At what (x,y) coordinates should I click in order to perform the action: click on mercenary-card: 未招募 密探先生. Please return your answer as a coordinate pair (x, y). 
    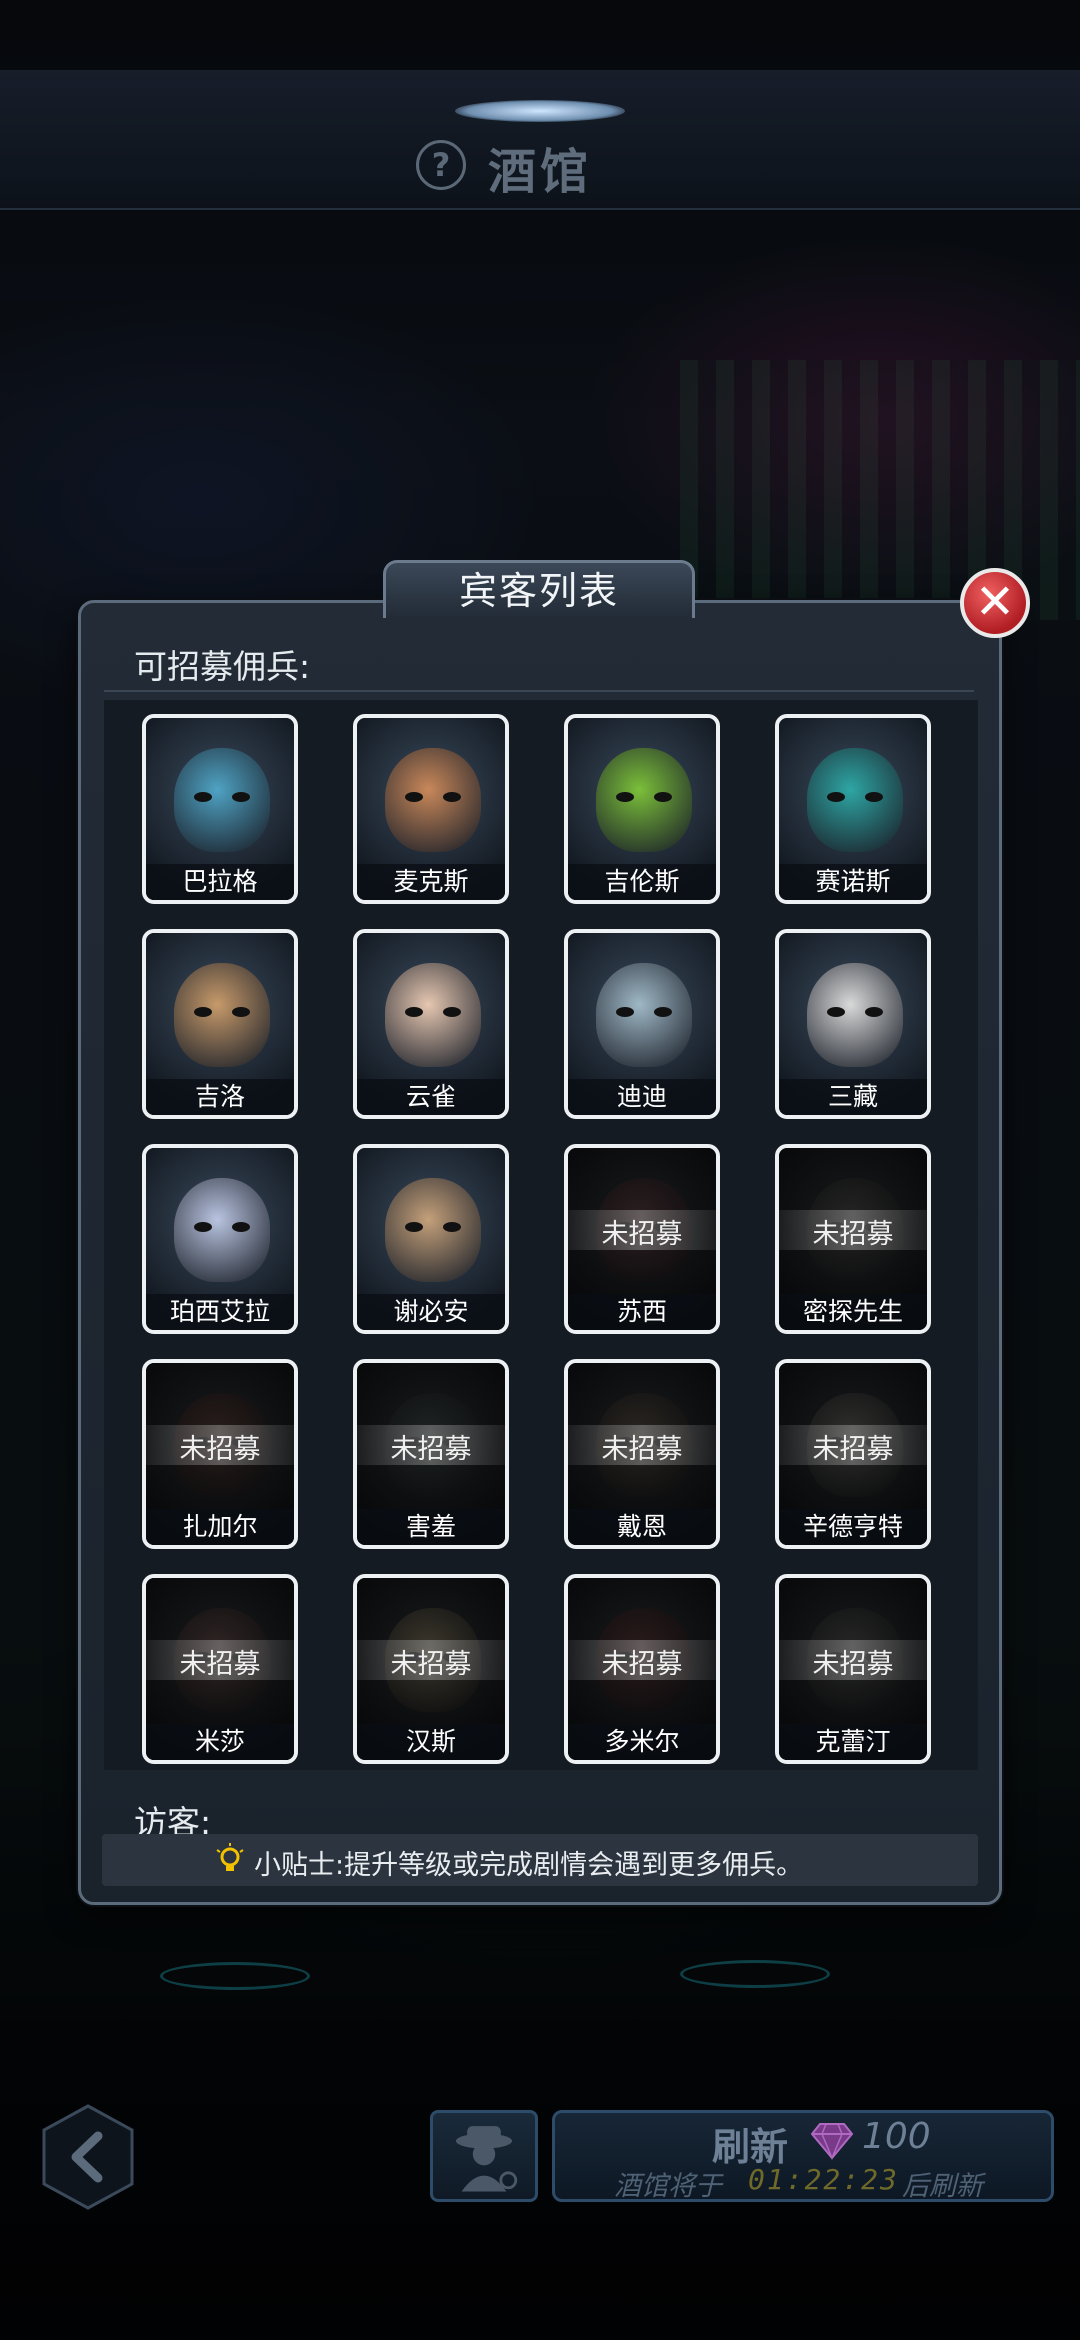
    Looking at the image, I should click on (853, 1239).